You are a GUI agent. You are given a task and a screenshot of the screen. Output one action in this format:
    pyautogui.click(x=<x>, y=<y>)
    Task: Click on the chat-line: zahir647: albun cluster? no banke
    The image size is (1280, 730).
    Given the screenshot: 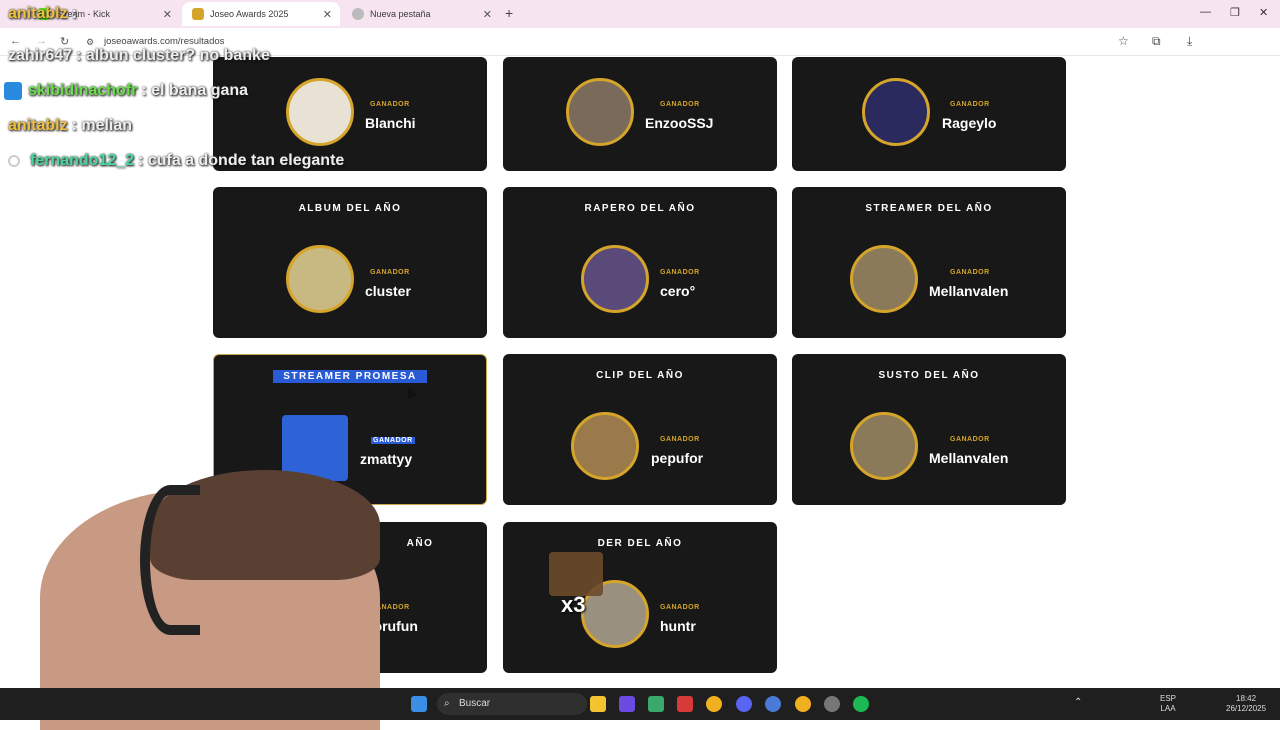 What is the action you would take?
    pyautogui.click(x=139, y=56)
    